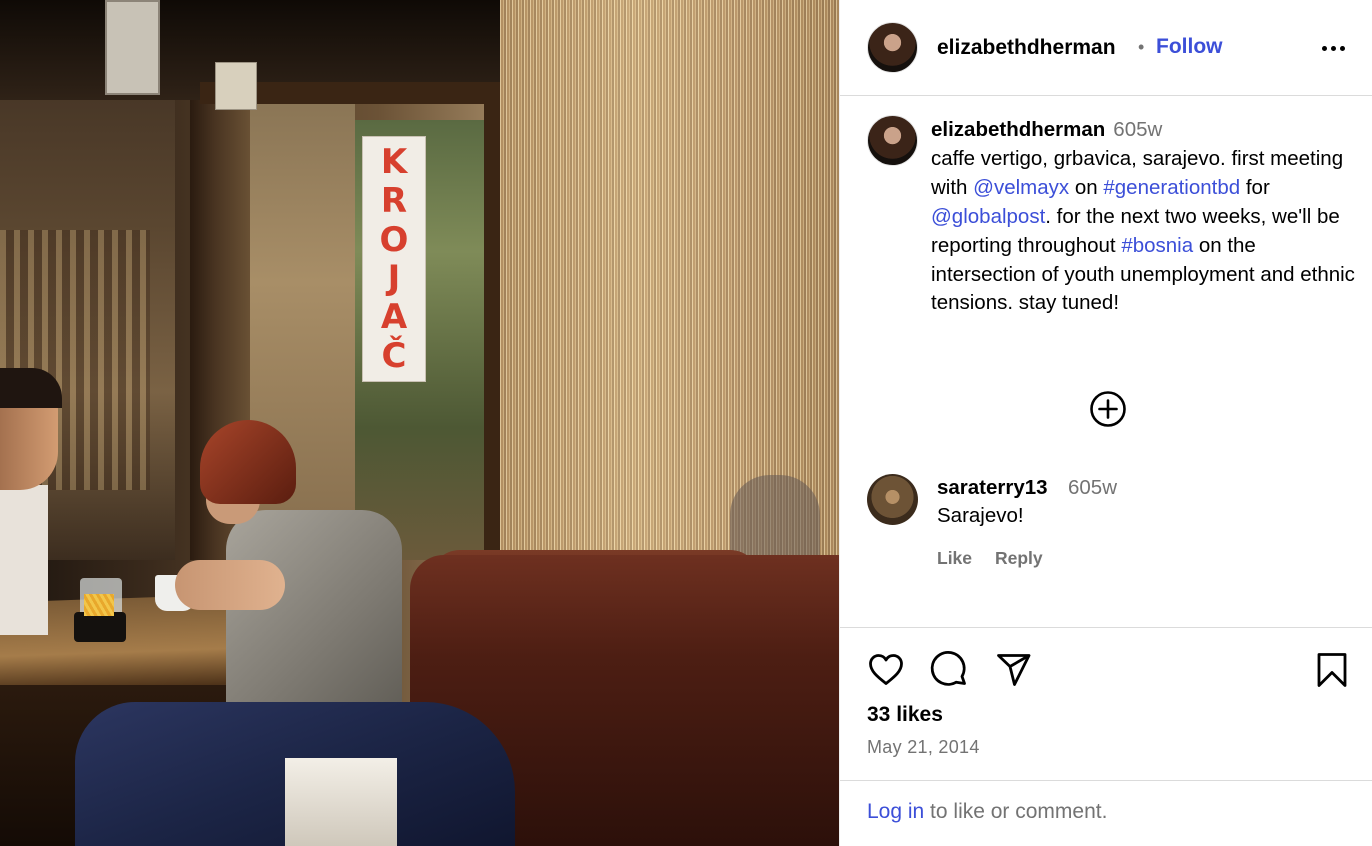 The image size is (1372, 846). Describe the element at coordinates (1106, 627) in the screenshot. I see `actions-divider` at that location.